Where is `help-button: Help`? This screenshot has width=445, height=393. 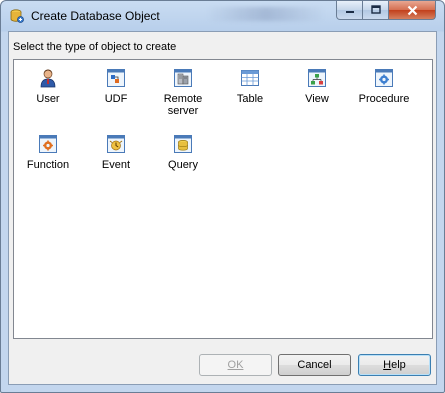
help-button: Help is located at coordinates (394, 365).